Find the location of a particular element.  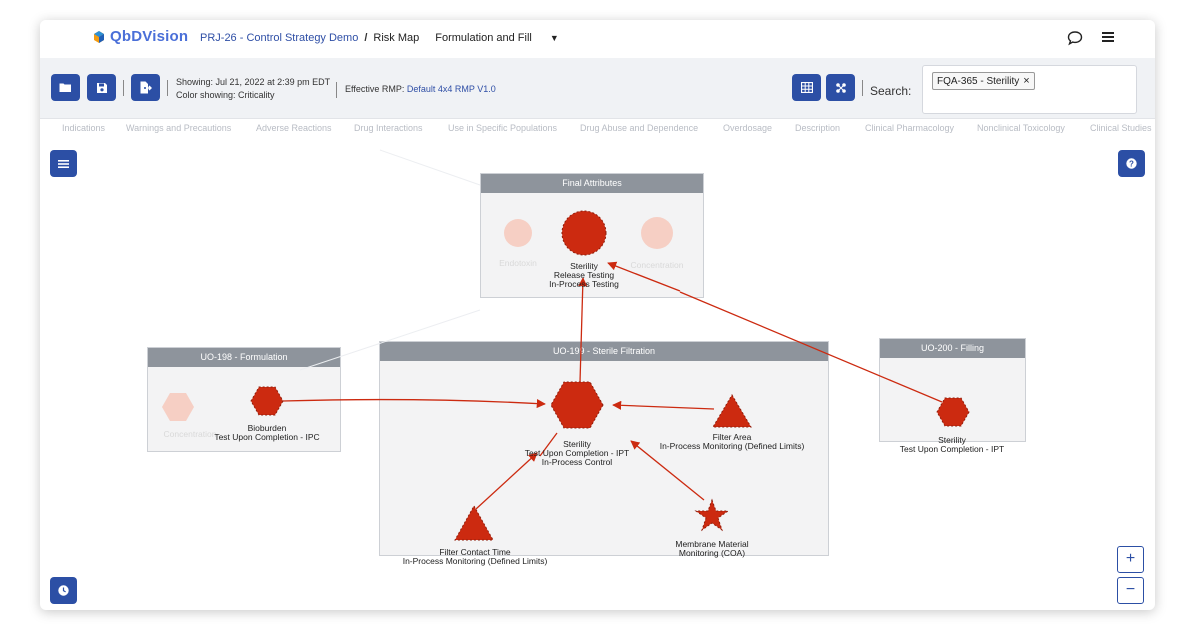

logo-text: QbDVision is located at coordinates (149, 36).